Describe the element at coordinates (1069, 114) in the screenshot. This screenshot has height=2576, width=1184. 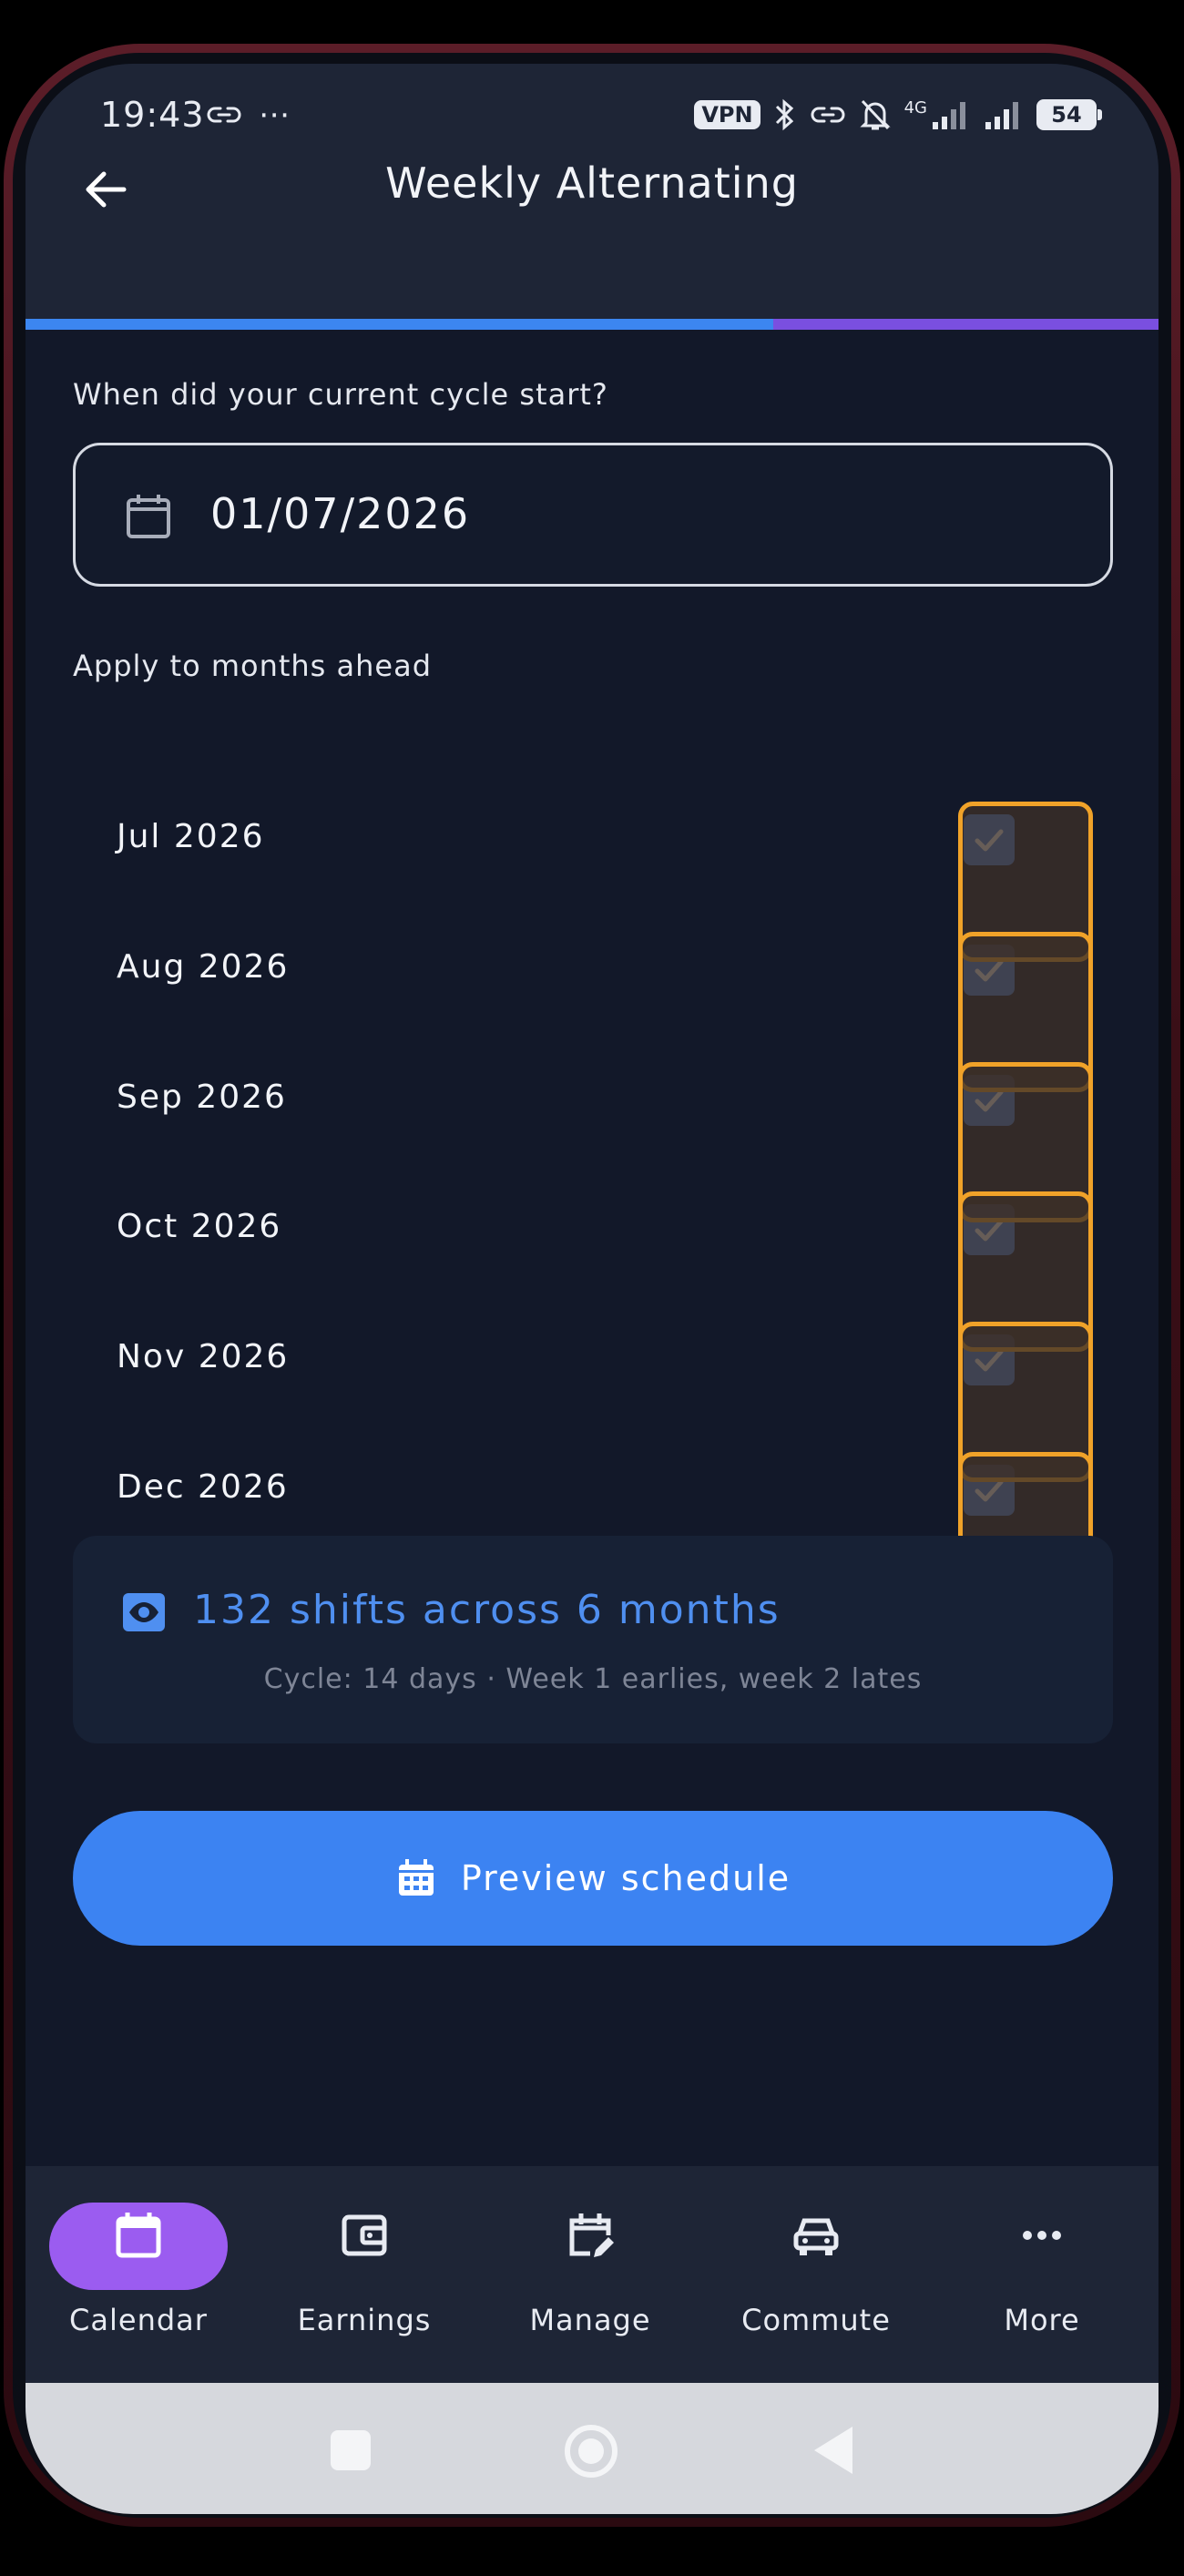
I see `battery-icon: 54` at that location.